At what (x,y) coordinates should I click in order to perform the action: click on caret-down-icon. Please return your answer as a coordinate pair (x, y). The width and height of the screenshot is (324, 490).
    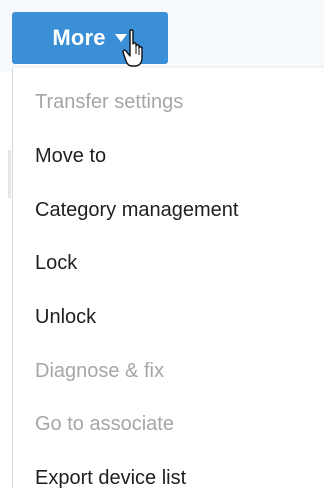
    Looking at the image, I should click on (121, 38).